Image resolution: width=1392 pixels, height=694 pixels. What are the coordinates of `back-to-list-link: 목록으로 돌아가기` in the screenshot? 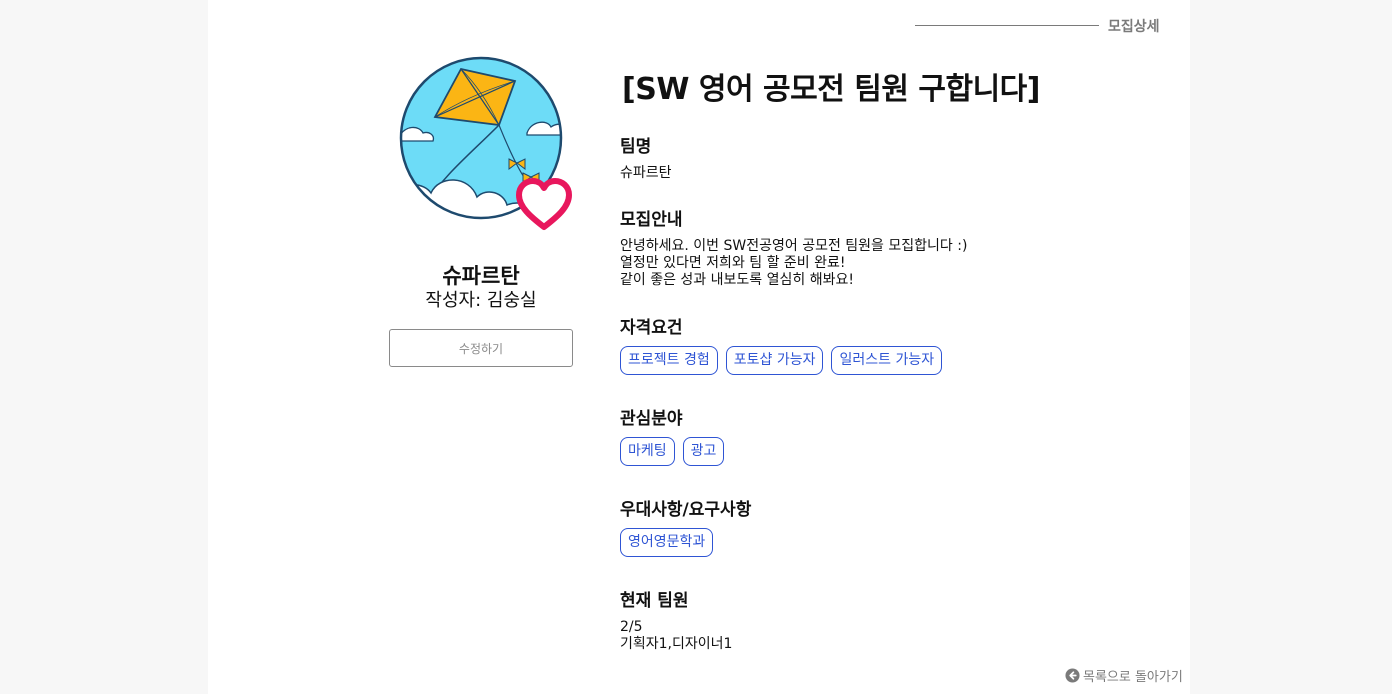 It's located at (1124, 675).